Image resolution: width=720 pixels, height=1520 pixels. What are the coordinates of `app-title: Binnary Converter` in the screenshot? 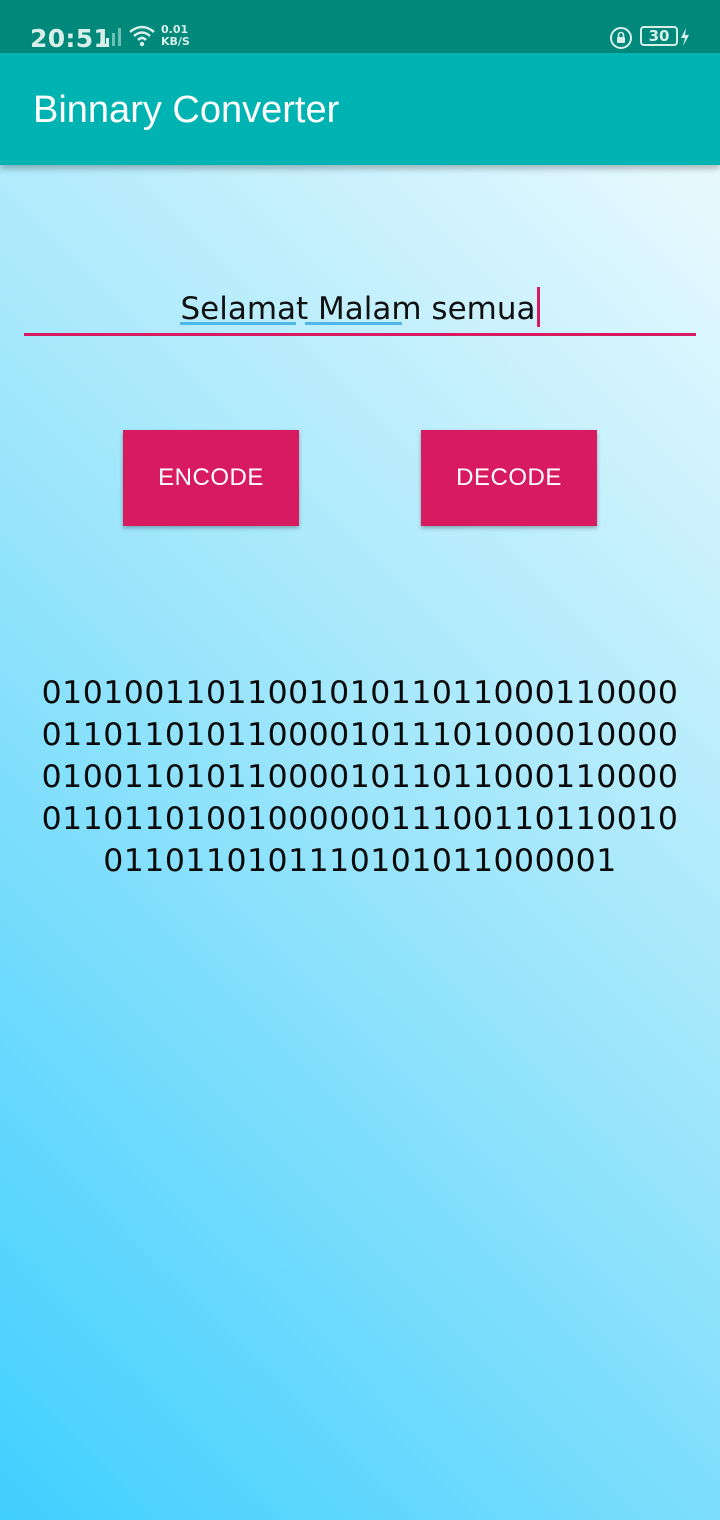 It's located at (186, 110).